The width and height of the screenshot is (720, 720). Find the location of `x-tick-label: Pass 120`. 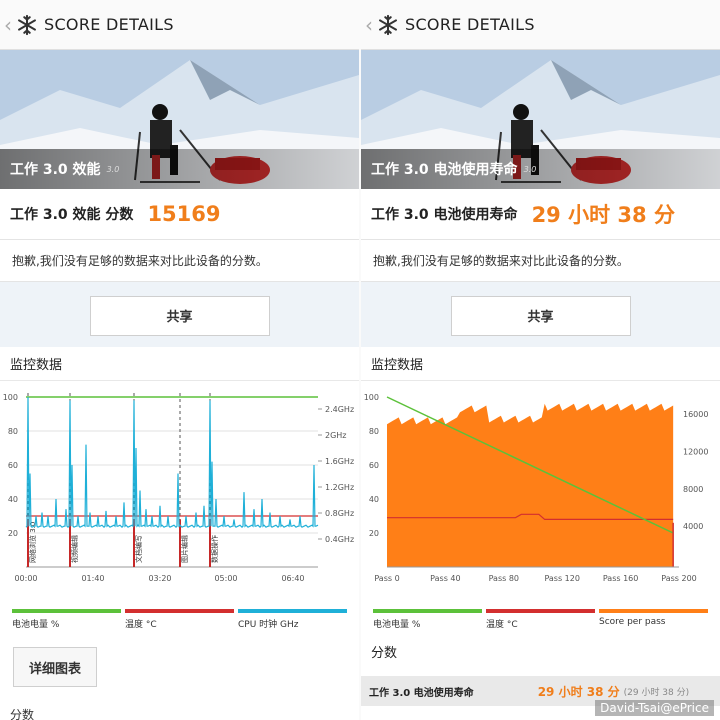

x-tick-label: Pass 120 is located at coordinates (562, 578).